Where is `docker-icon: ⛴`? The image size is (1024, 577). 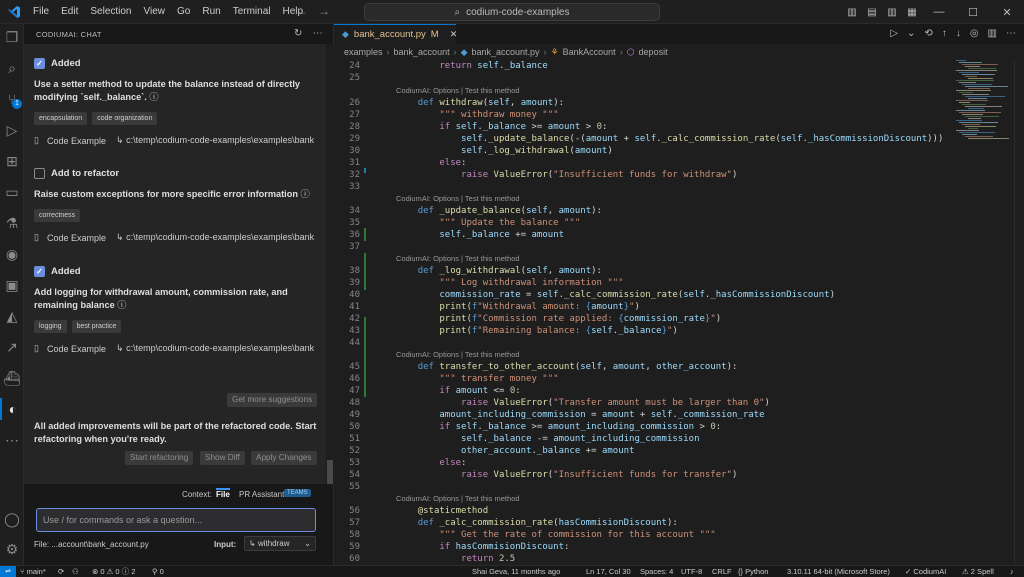 docker-icon: ⛴ is located at coordinates (12, 378).